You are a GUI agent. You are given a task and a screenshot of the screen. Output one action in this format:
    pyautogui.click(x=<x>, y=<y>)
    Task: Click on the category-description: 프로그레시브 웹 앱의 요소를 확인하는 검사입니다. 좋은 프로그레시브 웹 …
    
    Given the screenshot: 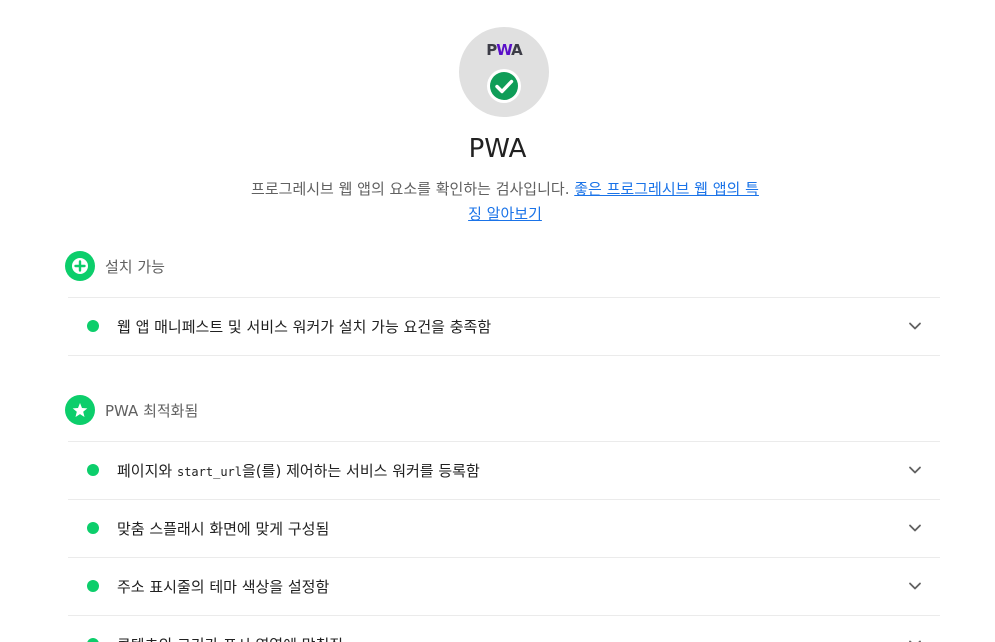 What is the action you would take?
    pyautogui.click(x=505, y=202)
    